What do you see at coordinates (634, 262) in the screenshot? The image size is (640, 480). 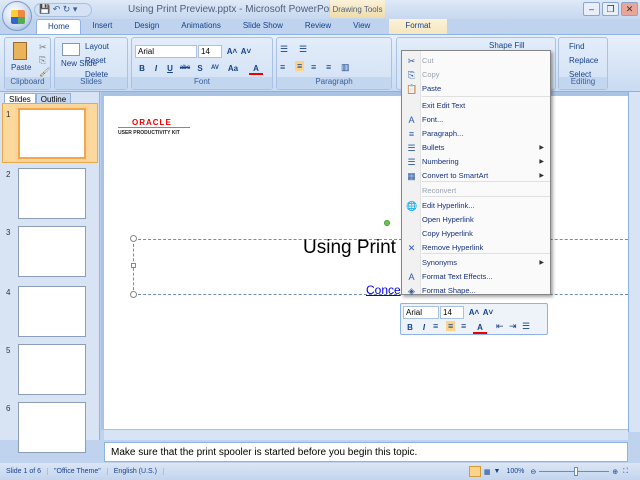 I see `vertical-scrollbar` at bounding box center [634, 262].